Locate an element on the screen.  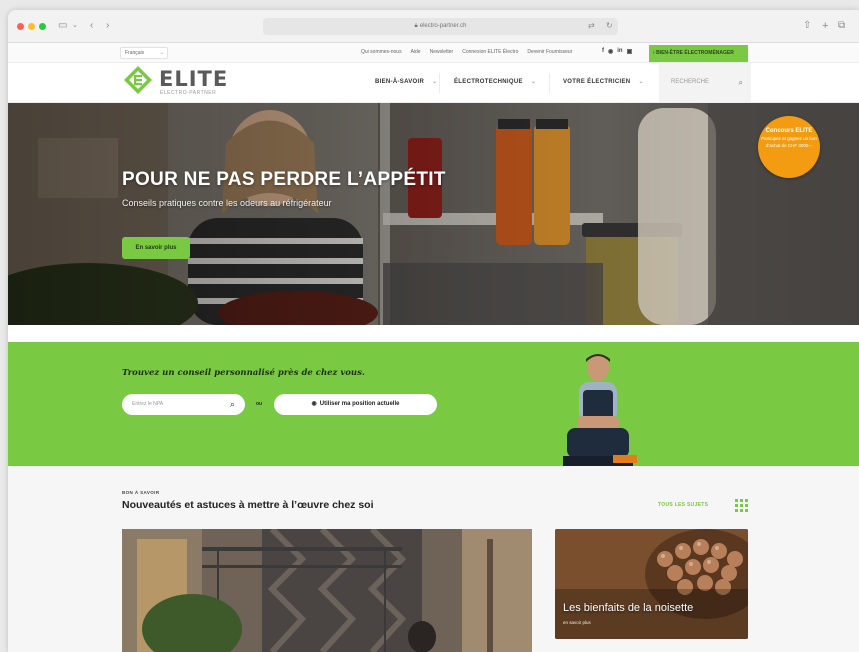
grid-icon is located at coordinates (741, 505).